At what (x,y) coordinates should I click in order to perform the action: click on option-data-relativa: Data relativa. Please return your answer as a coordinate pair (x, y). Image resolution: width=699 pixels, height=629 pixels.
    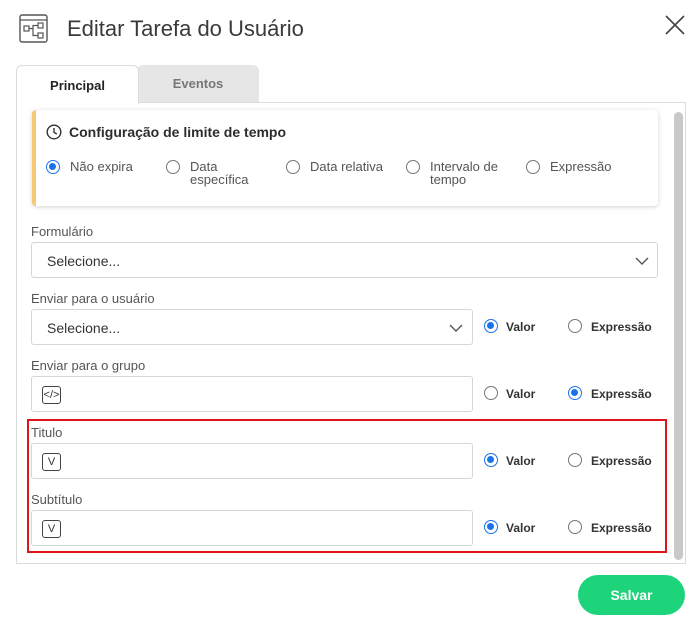
    Looking at the image, I should click on (346, 166).